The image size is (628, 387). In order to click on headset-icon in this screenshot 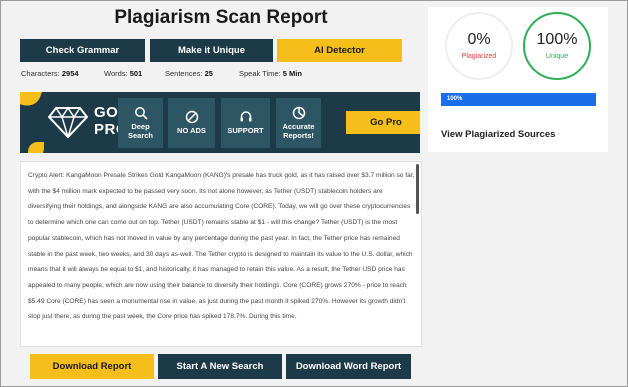, I will do `click(246, 117)`.